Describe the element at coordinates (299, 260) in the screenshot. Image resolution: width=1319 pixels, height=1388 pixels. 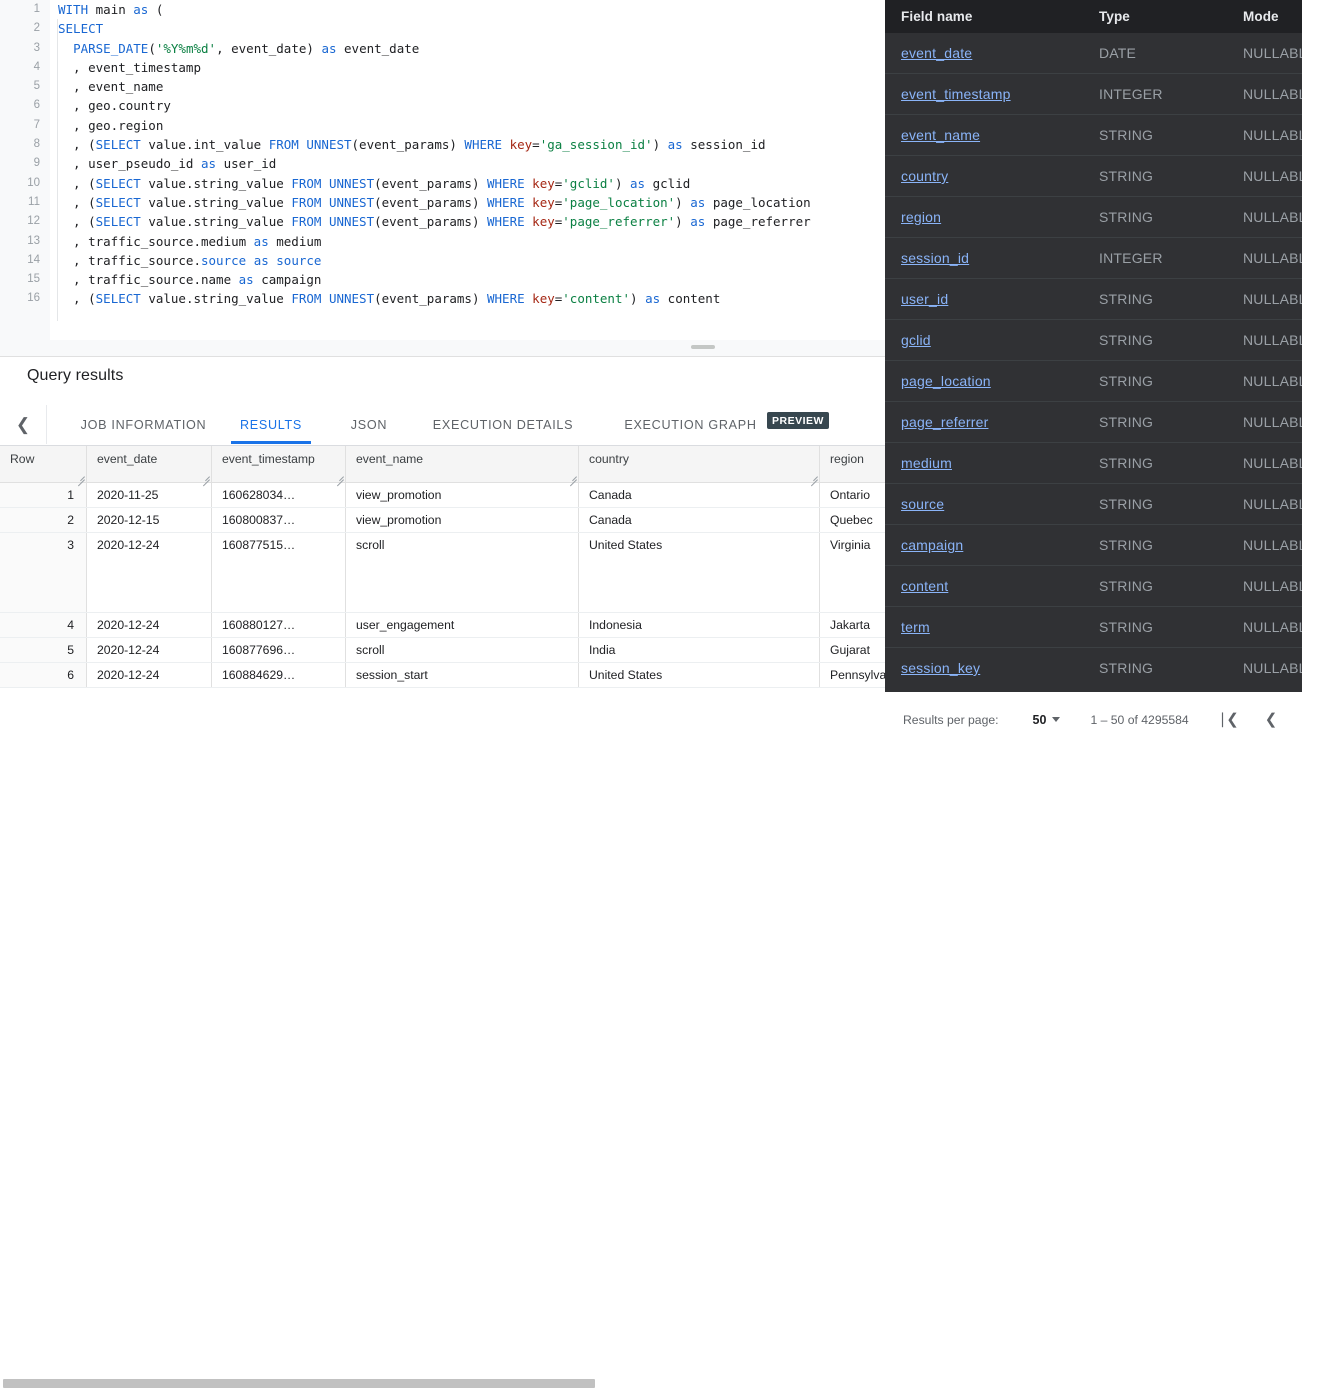
I see `code-token: source` at that location.